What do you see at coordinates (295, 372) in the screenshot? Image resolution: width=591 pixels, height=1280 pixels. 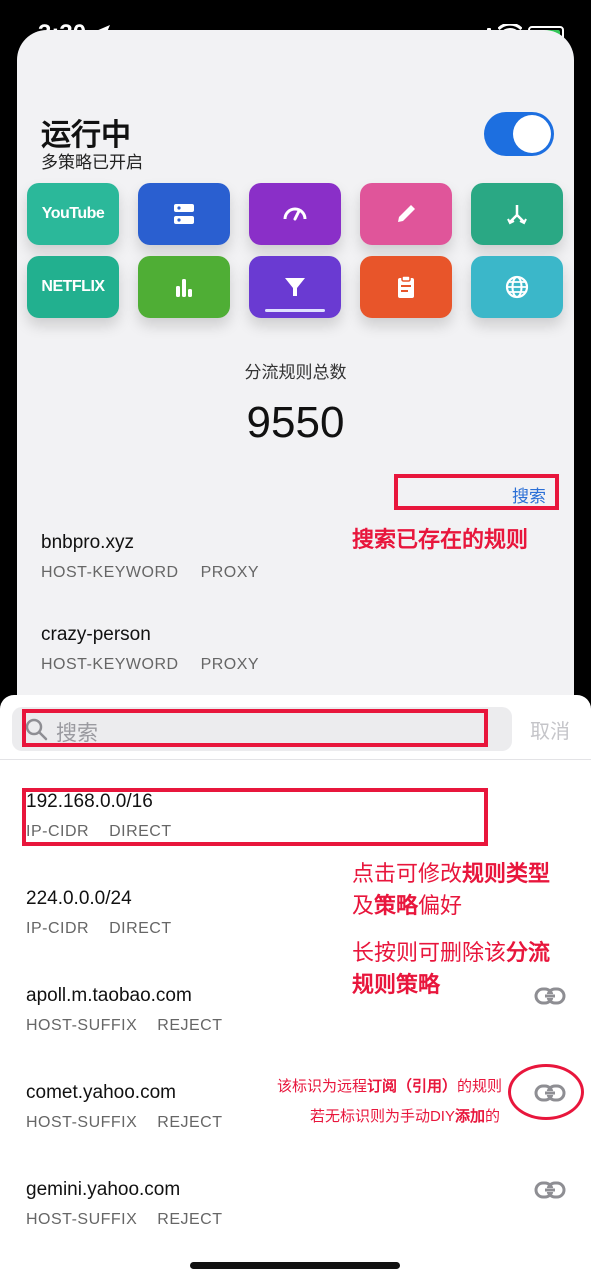 I see `rules-total-label: 分流规则总数` at bounding box center [295, 372].